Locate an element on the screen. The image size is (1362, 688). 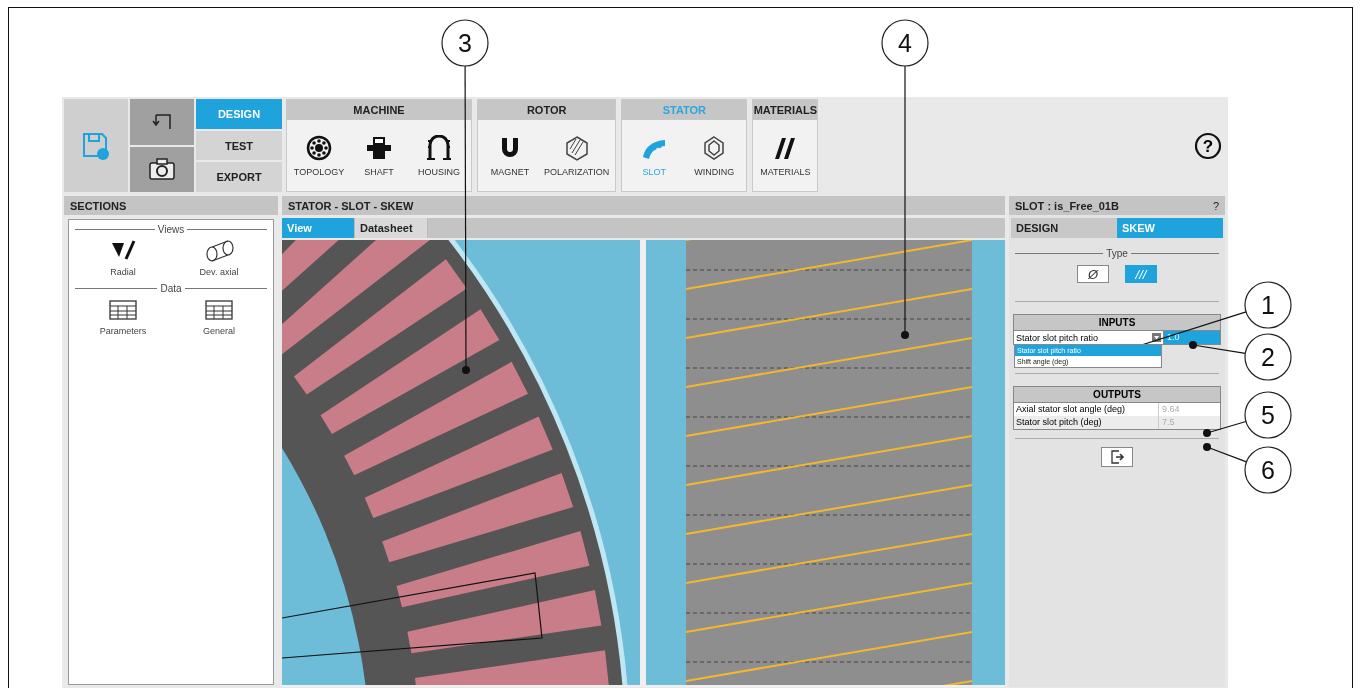
panel-header: SECTIONS is located at coordinates (171, 205).